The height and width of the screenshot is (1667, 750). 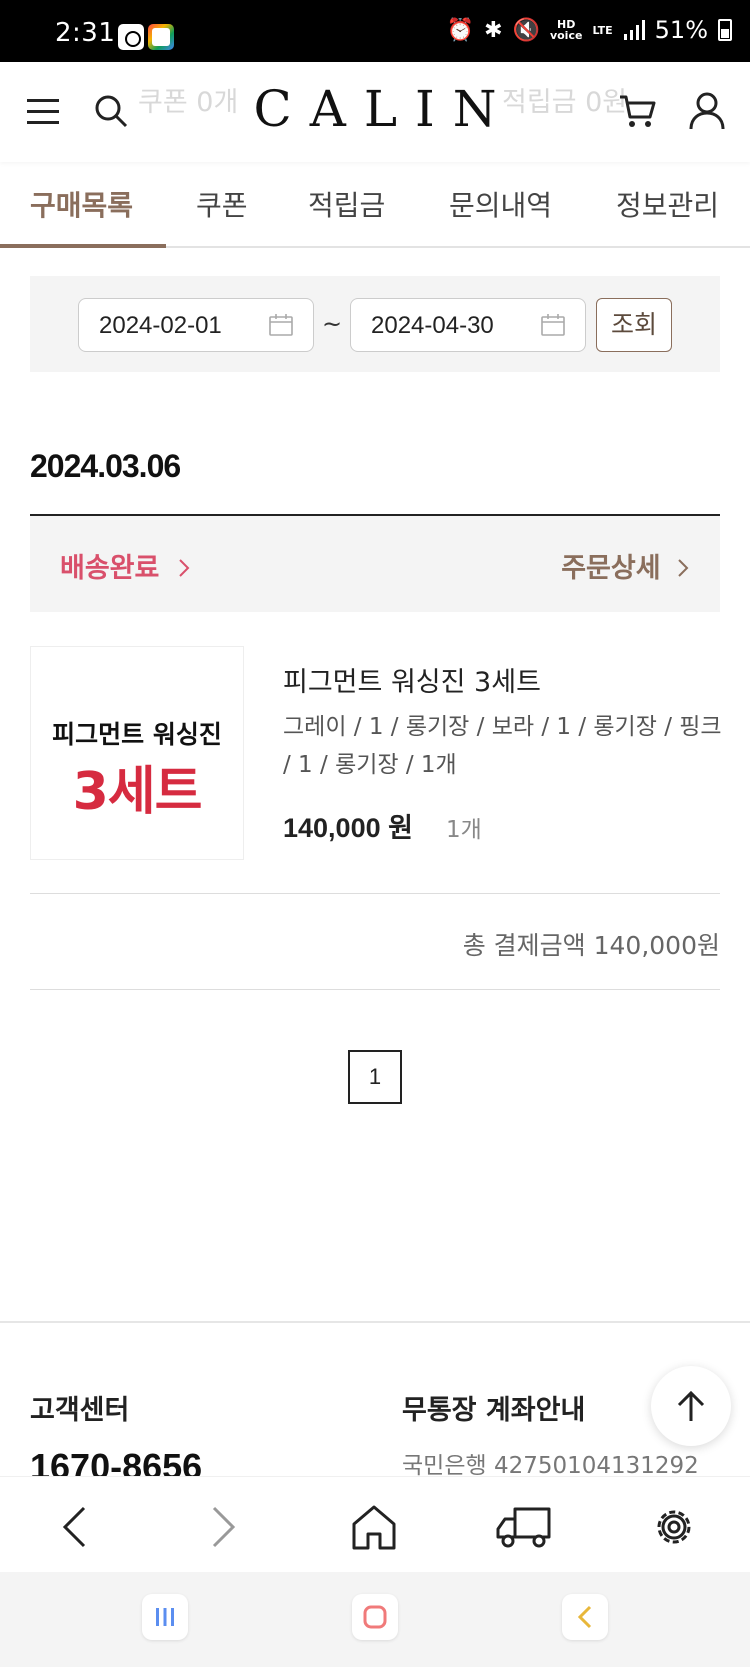 What do you see at coordinates (137, 753) in the screenshot?
I see `product-thumbnail: 피그먼트 워싱진 3세트` at bounding box center [137, 753].